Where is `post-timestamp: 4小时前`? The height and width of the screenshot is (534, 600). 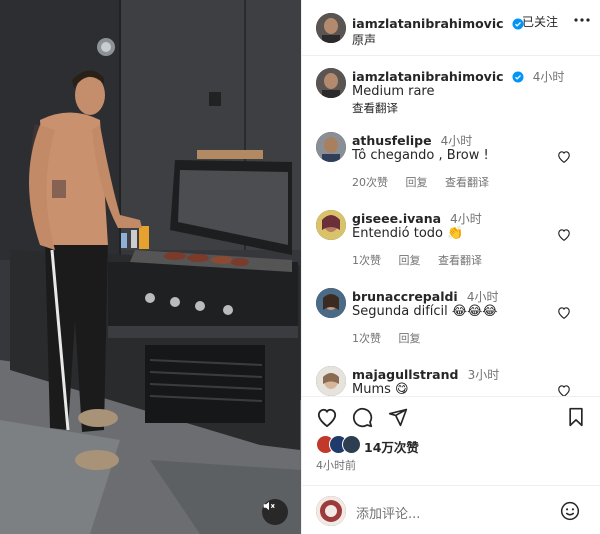
post-timestamp: 4小时前 is located at coordinates (336, 465).